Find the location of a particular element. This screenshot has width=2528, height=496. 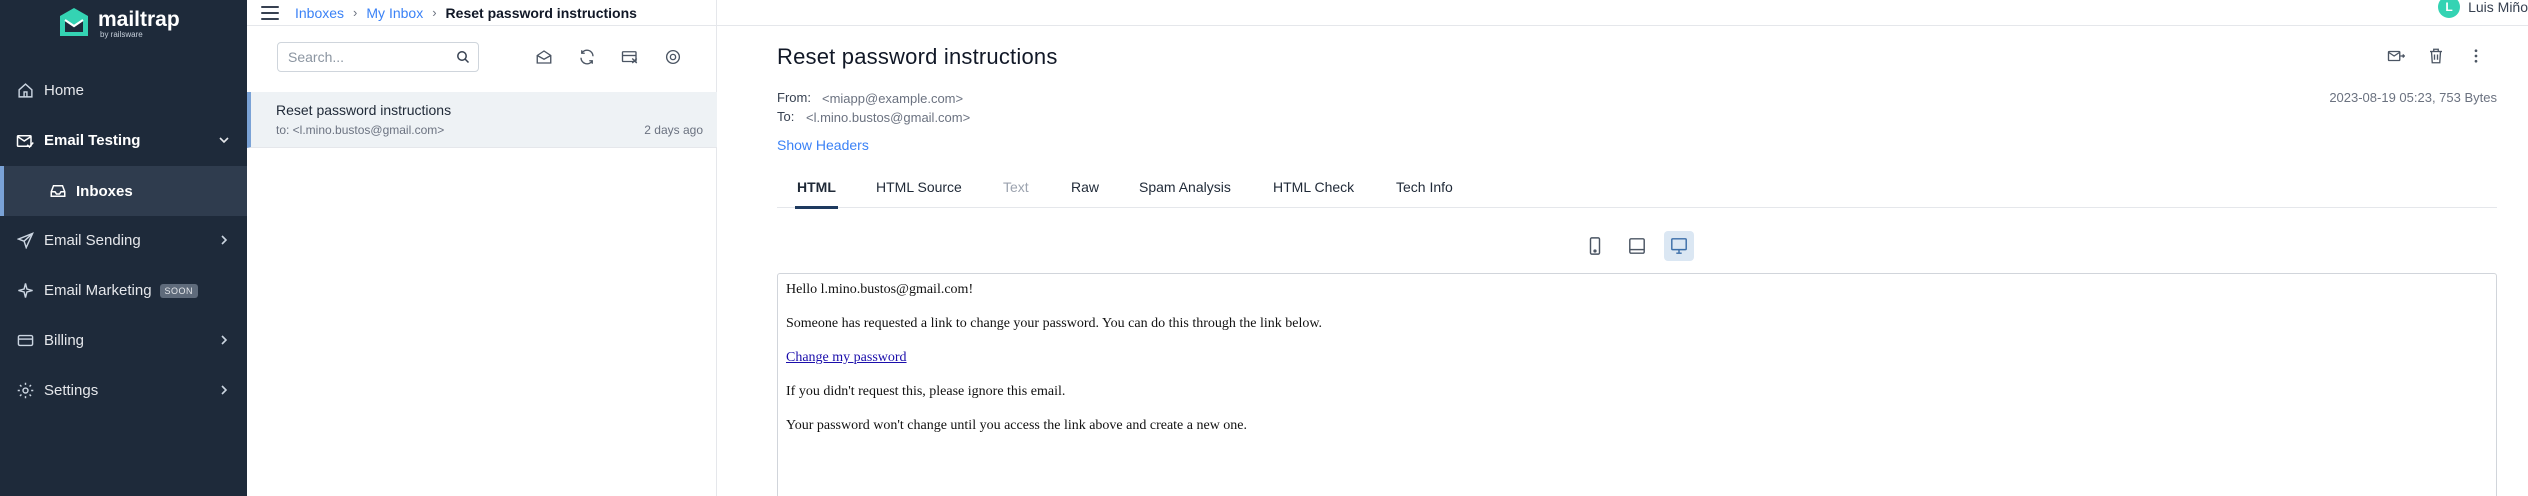

mobile-view-button is located at coordinates (1595, 246).